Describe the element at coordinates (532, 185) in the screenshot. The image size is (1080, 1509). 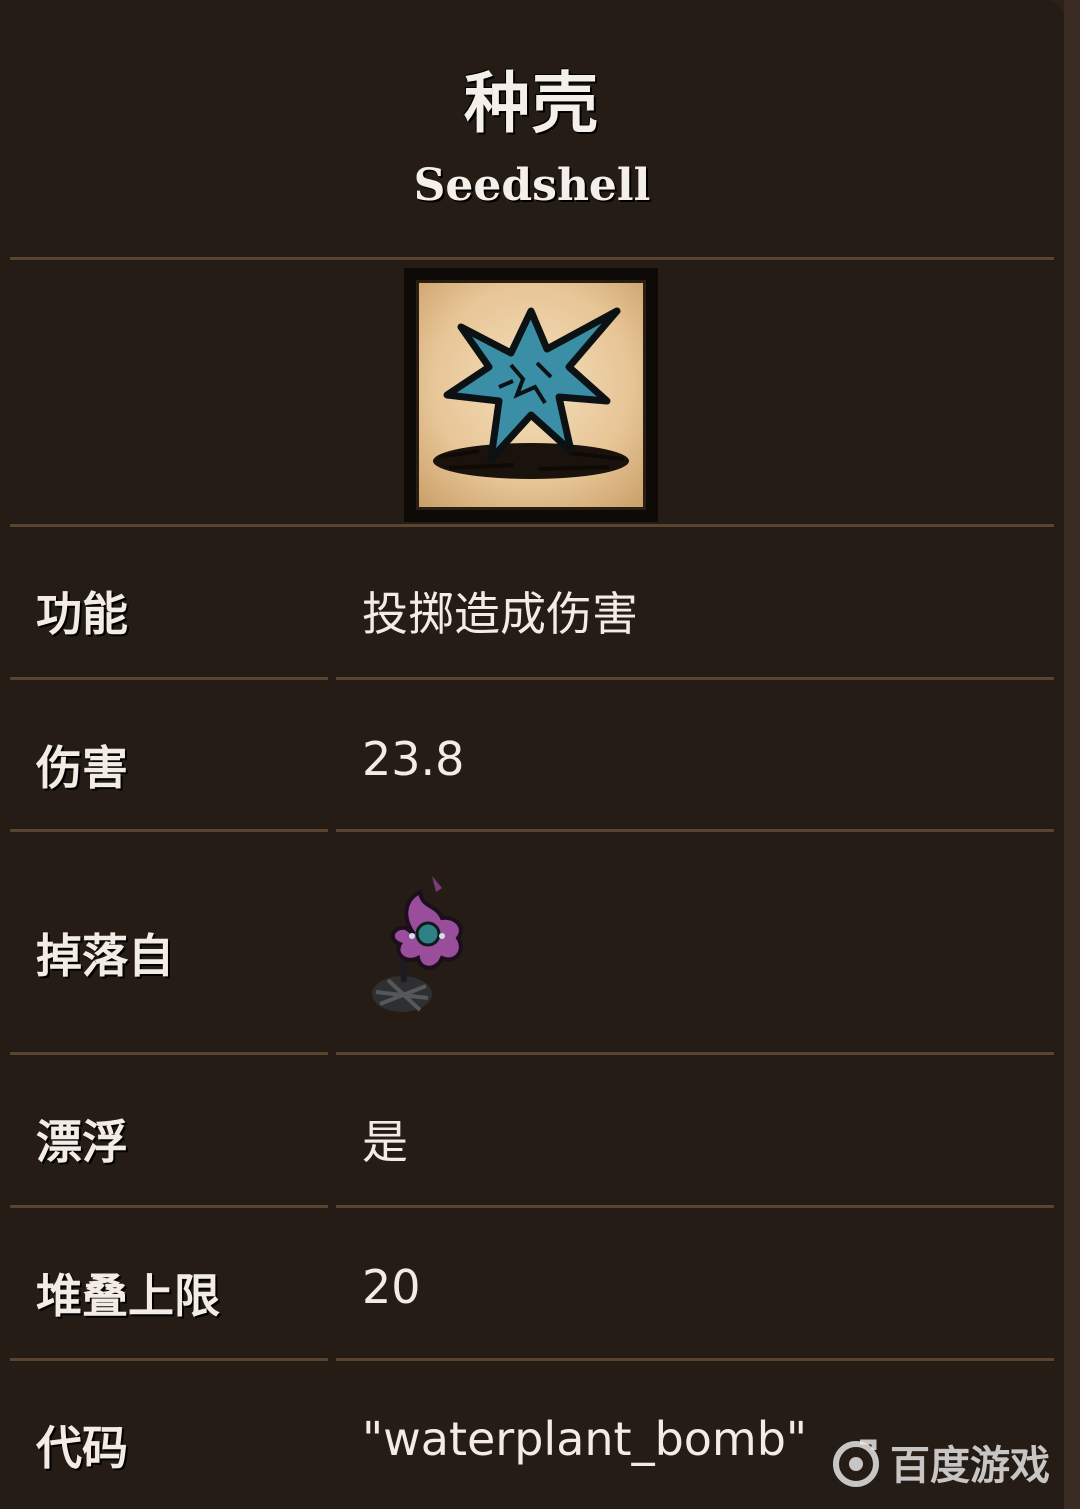
I see `item-subtitle: Seedshell` at that location.